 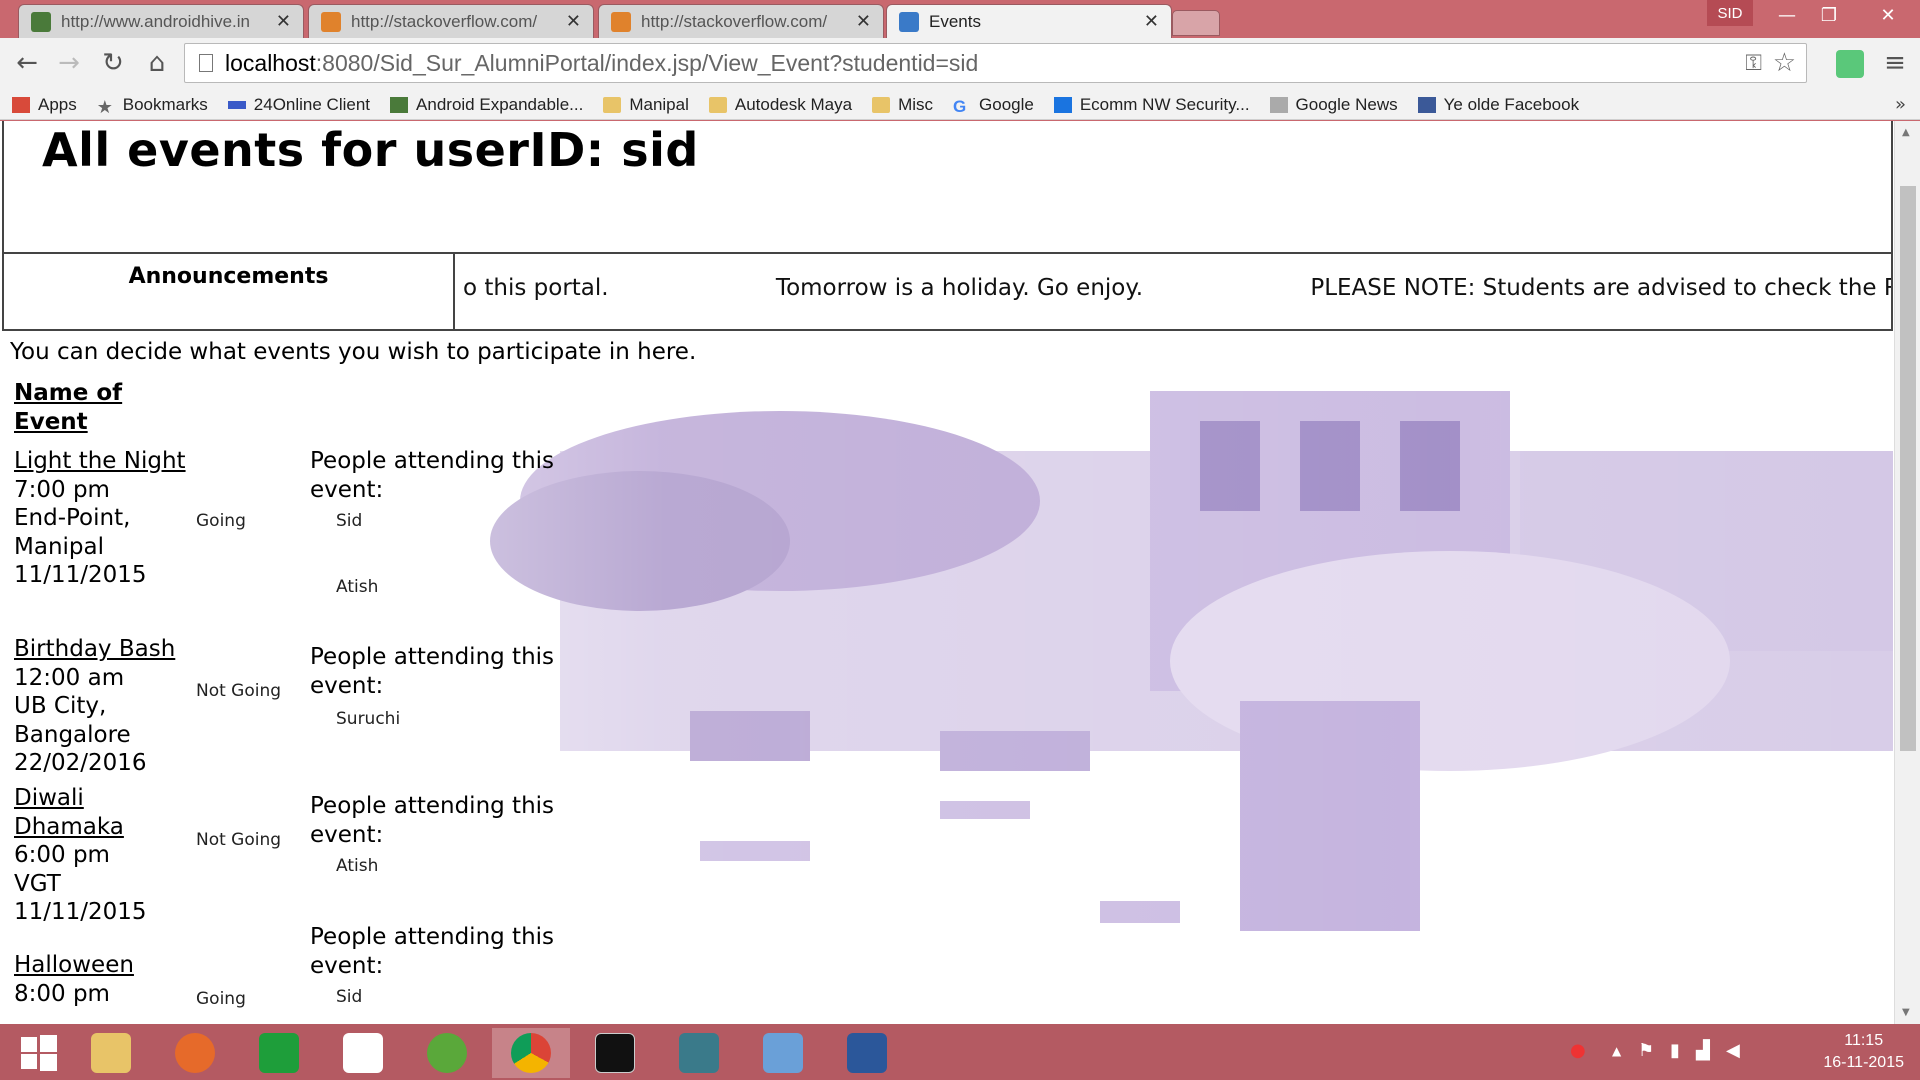 I want to click on bookmark-bookmarks: ★ Bookmarks, so click(x=152, y=105).